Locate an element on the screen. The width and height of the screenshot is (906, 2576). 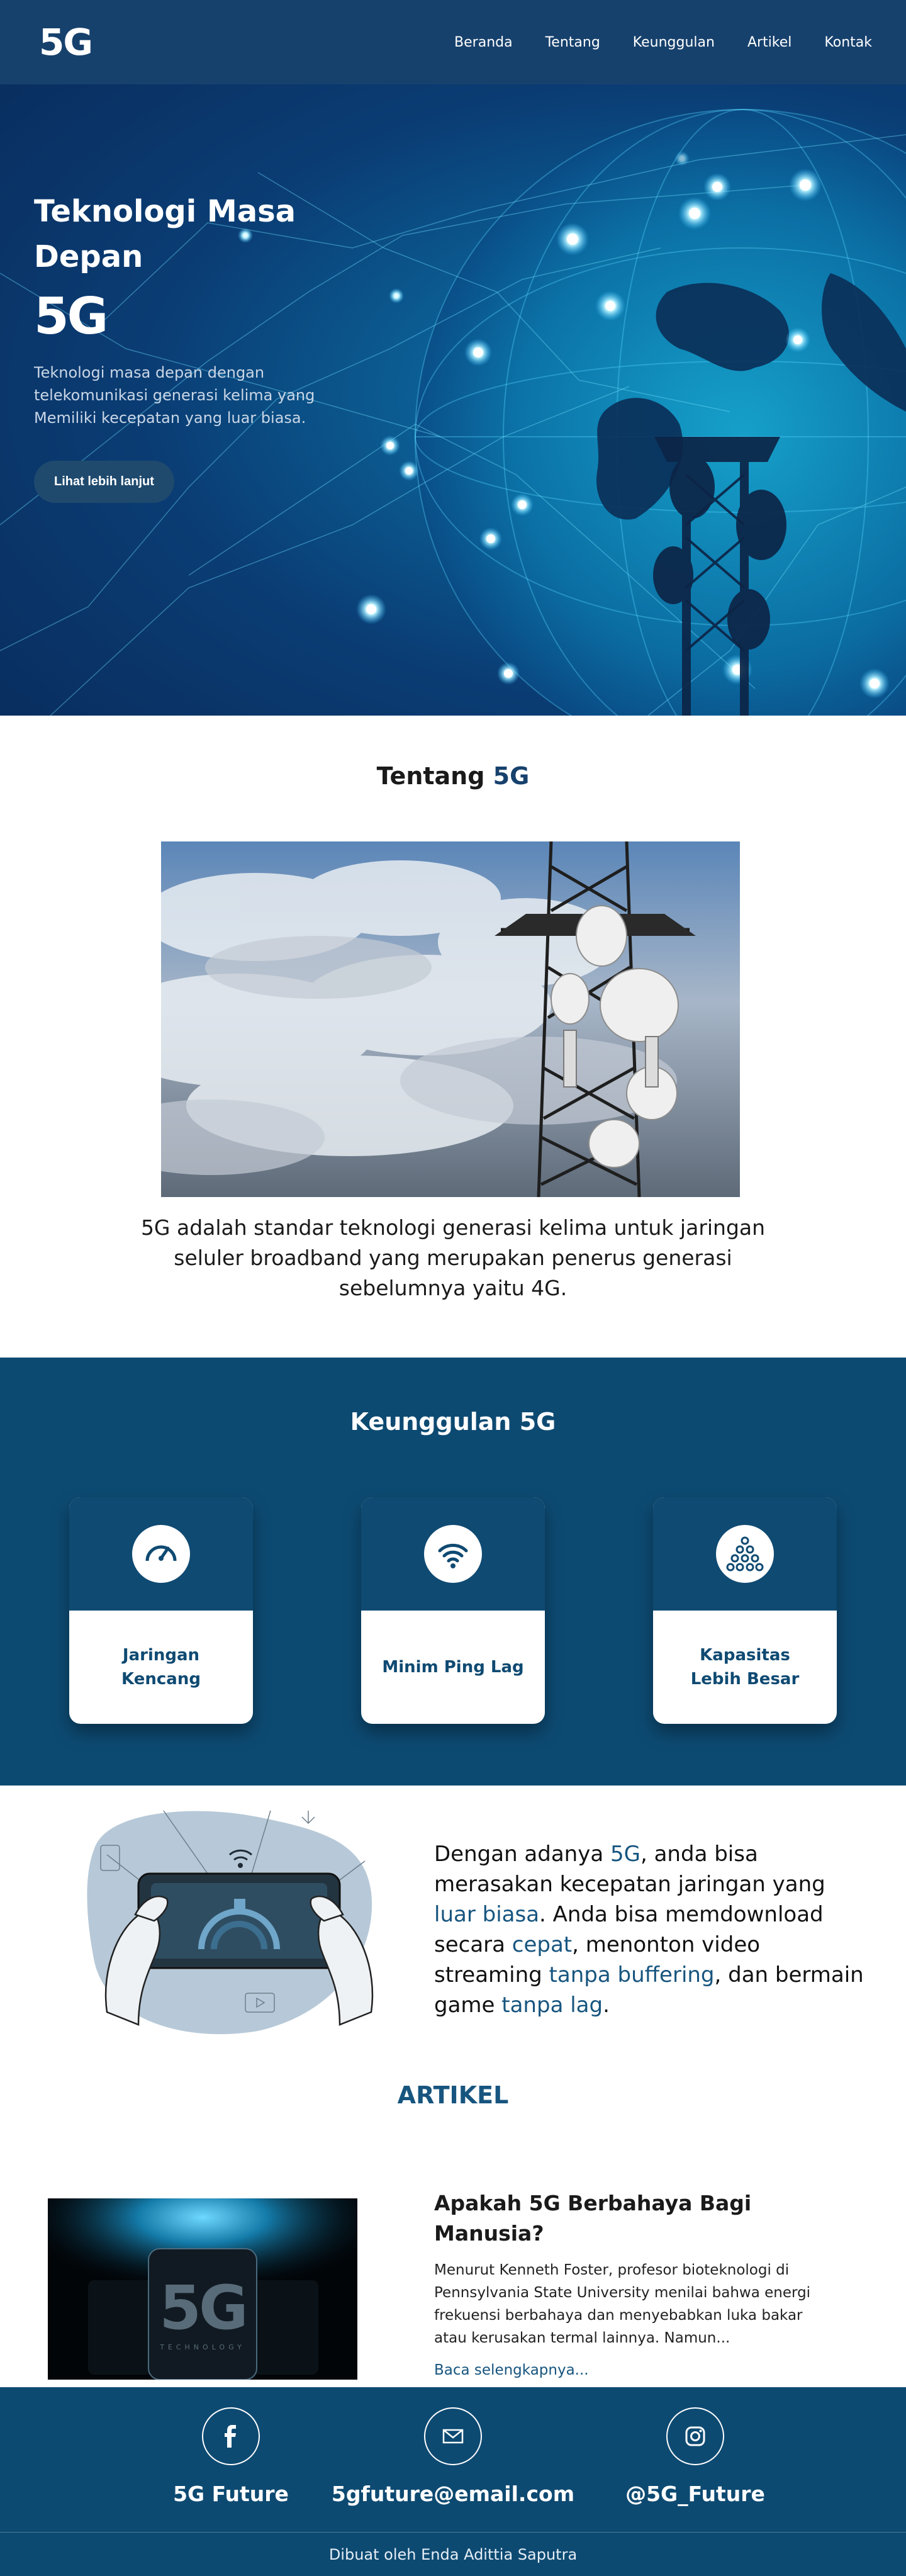
articles-title: ARTIKEL is located at coordinates (453, 2095).